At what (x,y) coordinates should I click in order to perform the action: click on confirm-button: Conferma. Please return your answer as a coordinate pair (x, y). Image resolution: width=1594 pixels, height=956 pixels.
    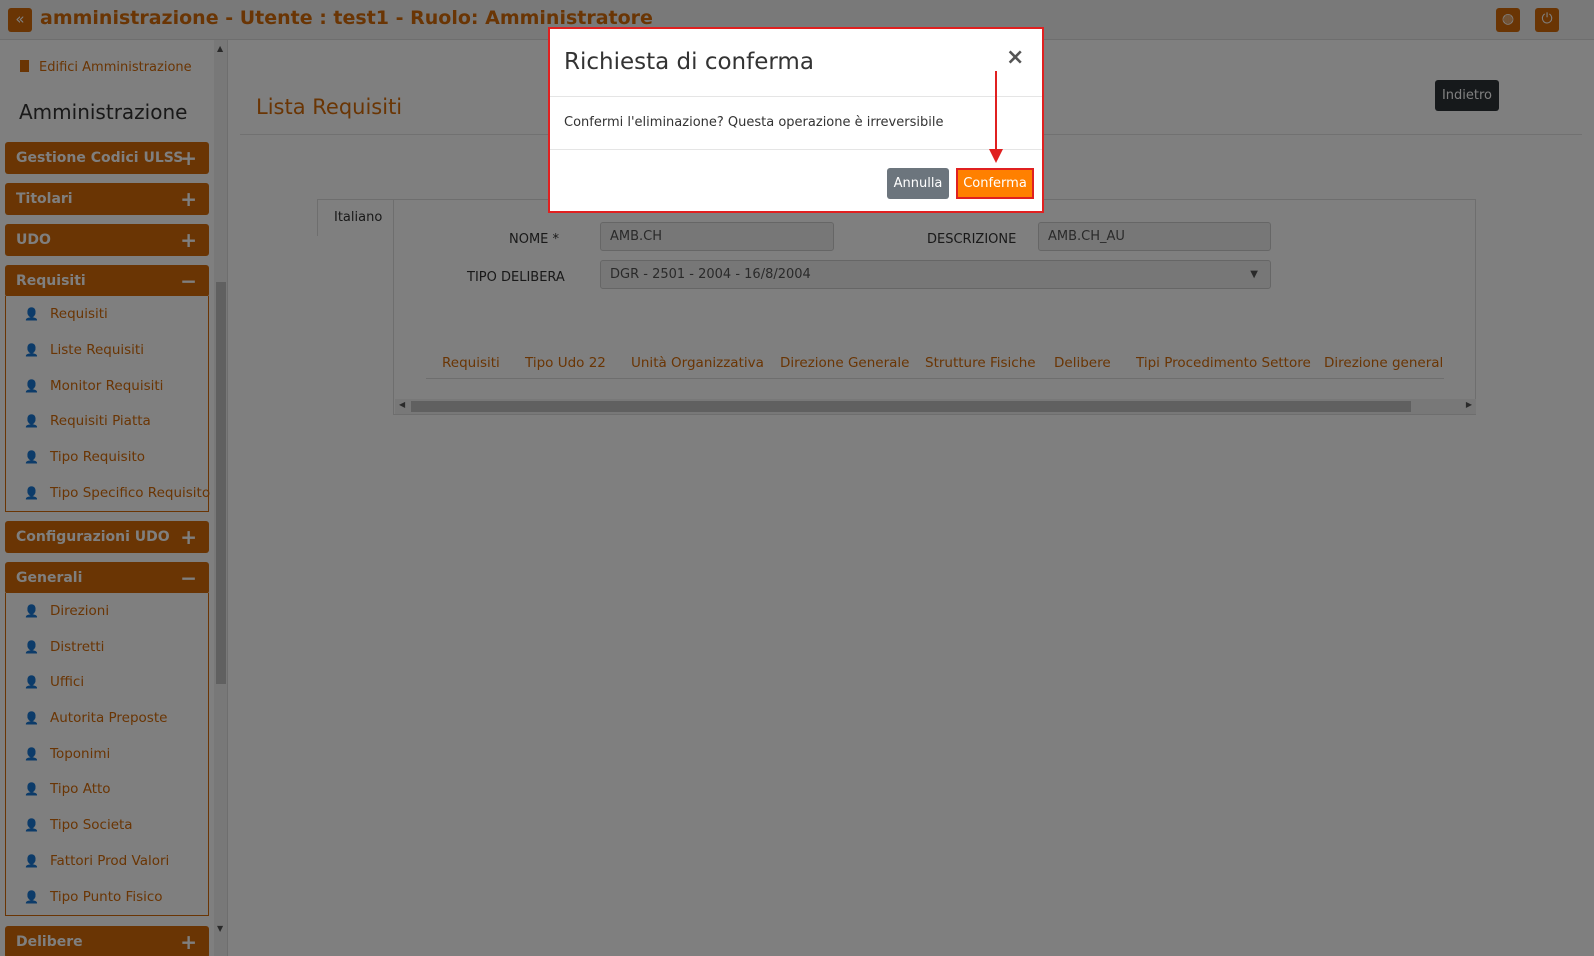
    Looking at the image, I should click on (995, 183).